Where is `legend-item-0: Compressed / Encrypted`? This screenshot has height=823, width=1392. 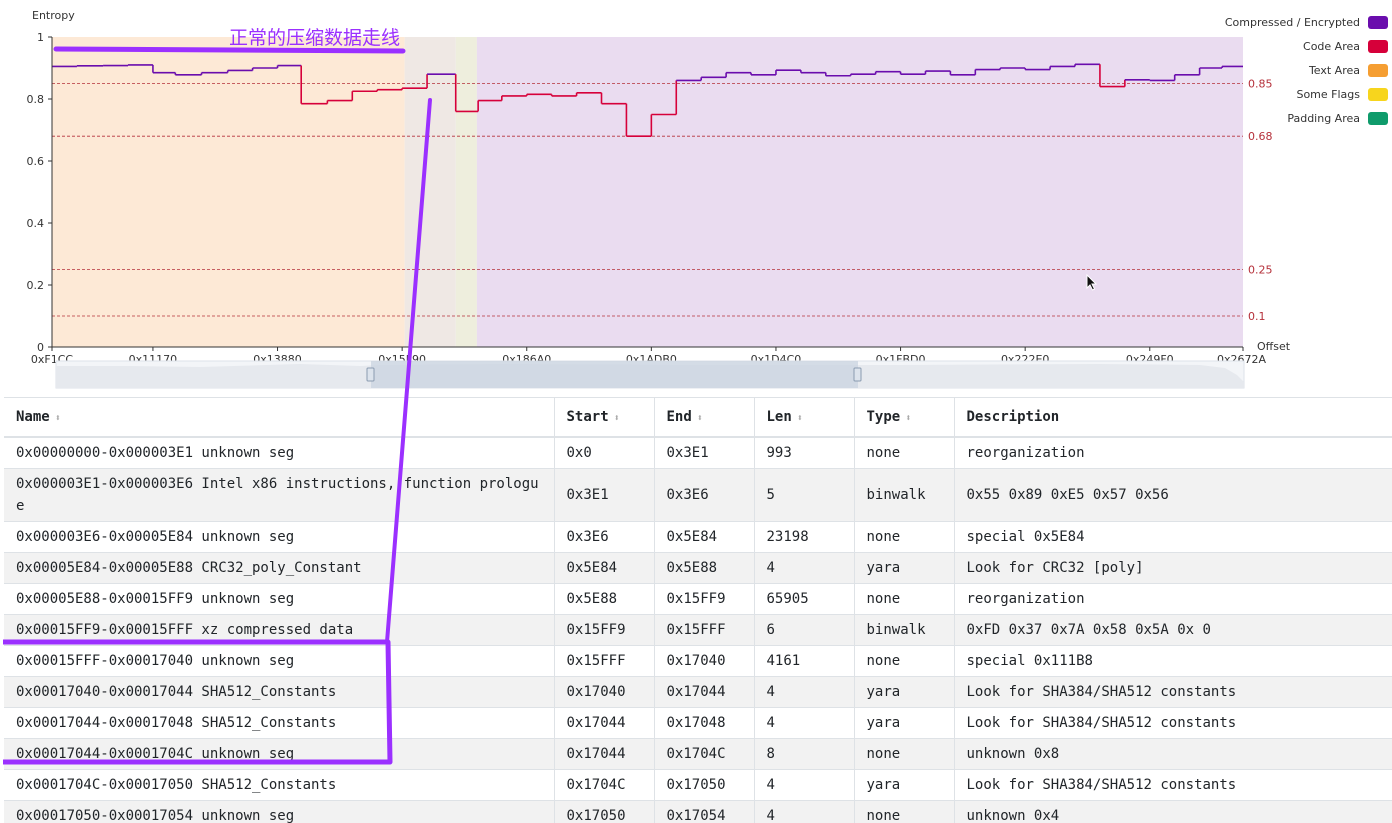
legend-item-0: Compressed / Encrypted is located at coordinates (1306, 22).